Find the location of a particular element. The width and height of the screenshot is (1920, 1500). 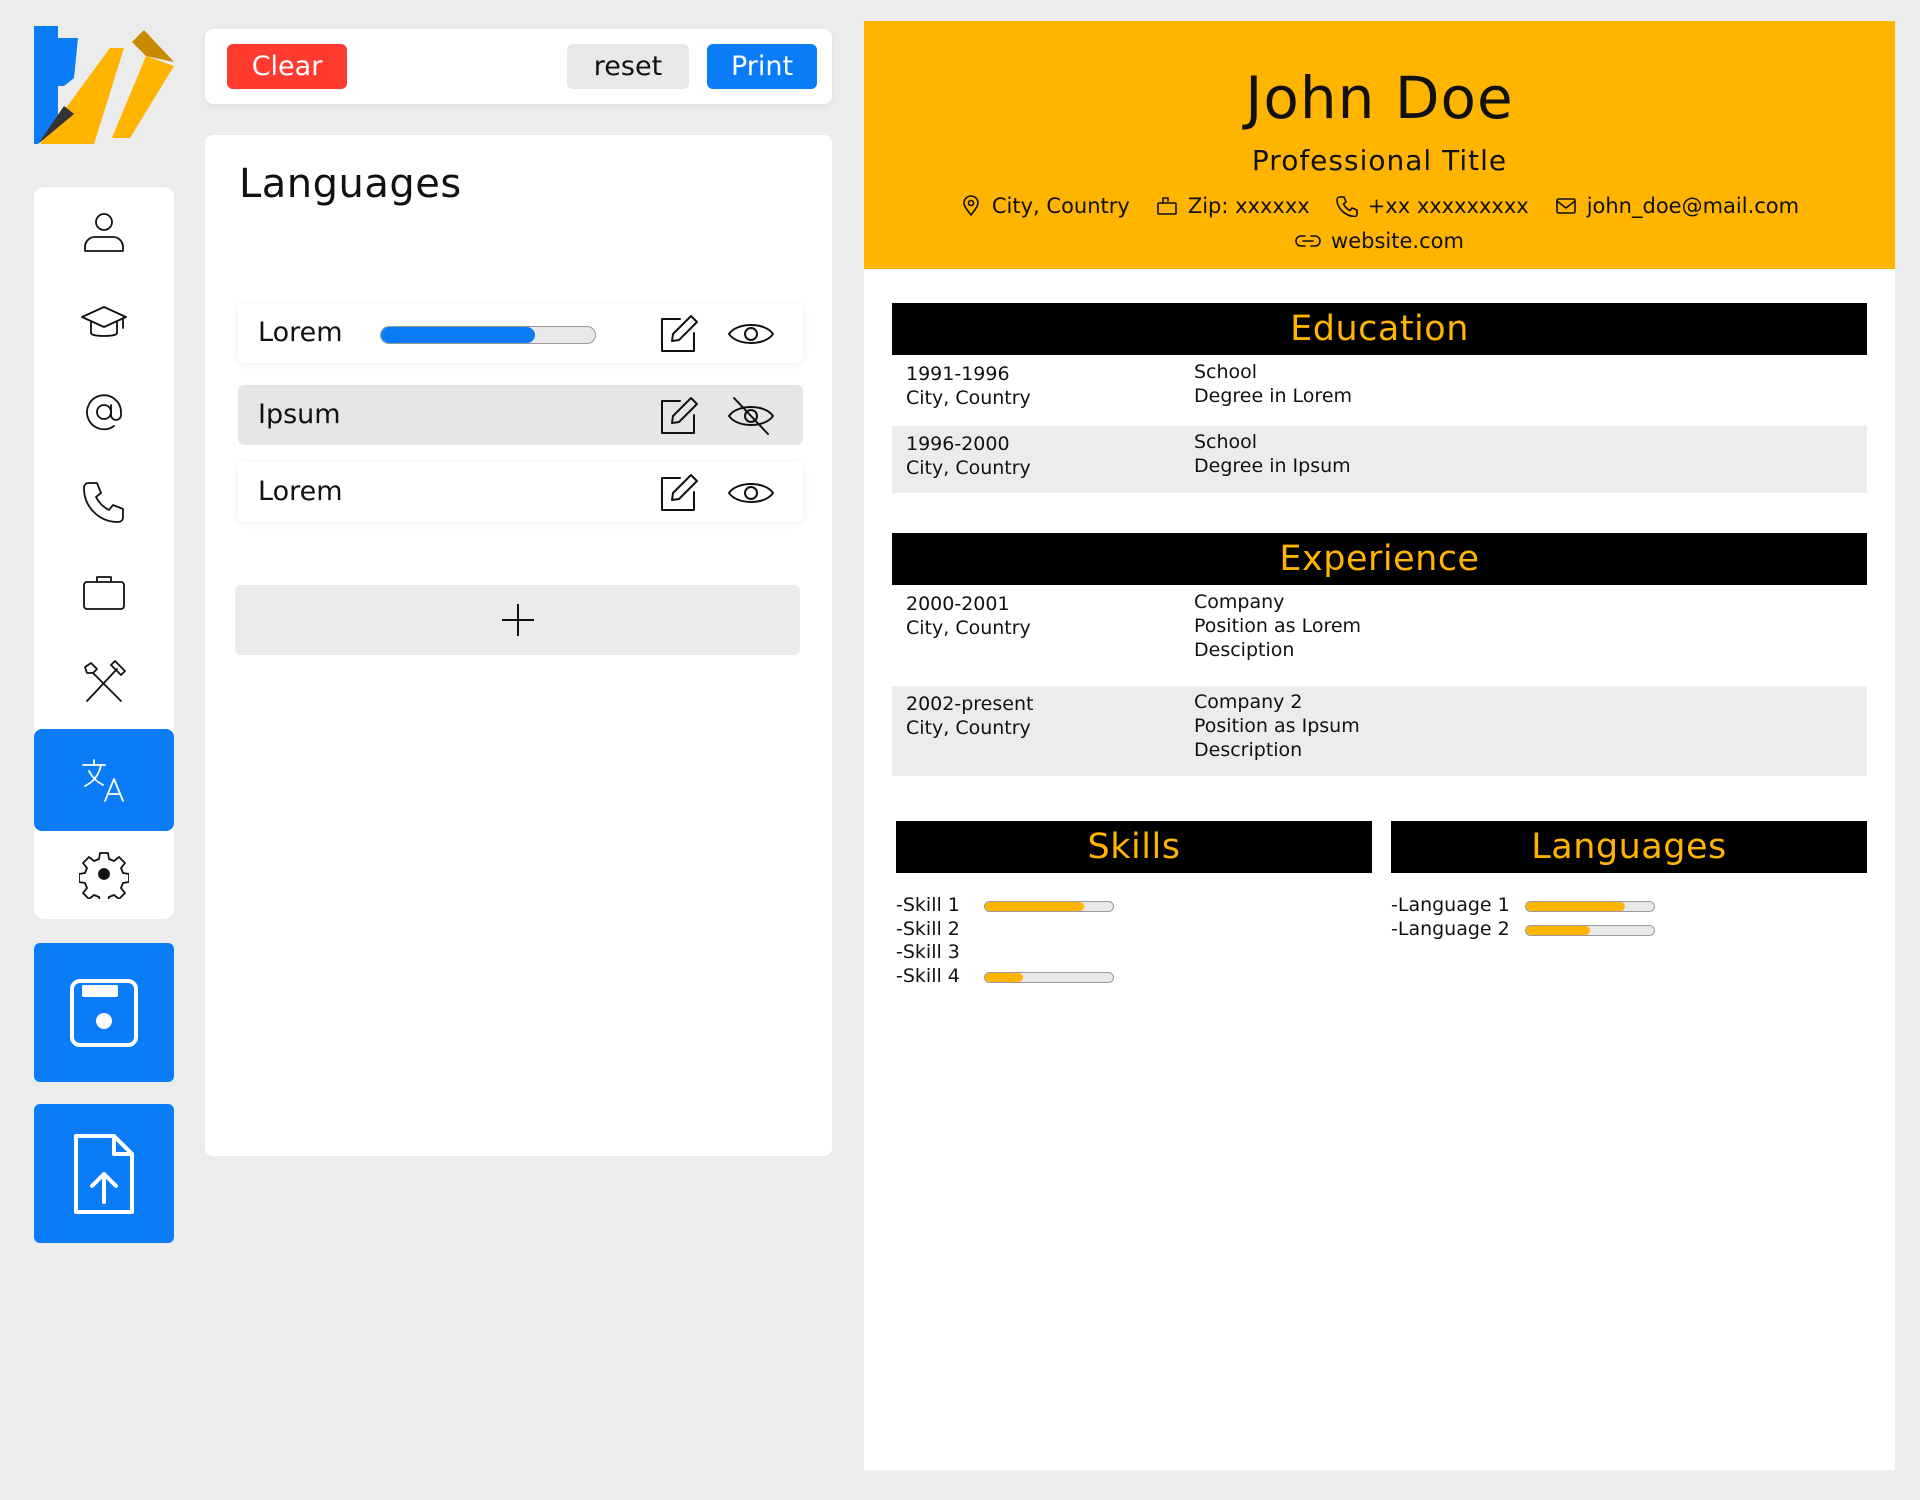

language-name: -Language 1 is located at coordinates (1450, 905).